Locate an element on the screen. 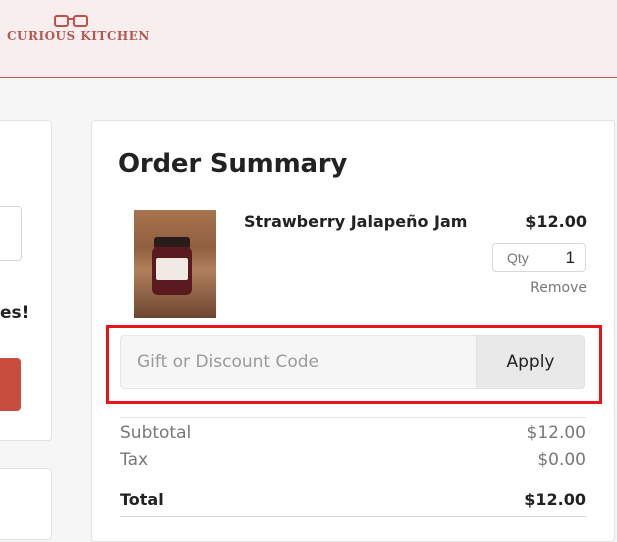 This screenshot has height=542, width=617. continue-button-partial is located at coordinates (10, 384).